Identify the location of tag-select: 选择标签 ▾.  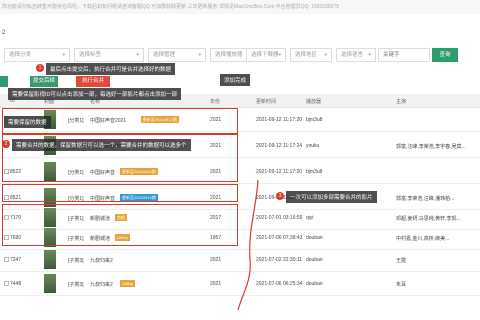
(109, 55).